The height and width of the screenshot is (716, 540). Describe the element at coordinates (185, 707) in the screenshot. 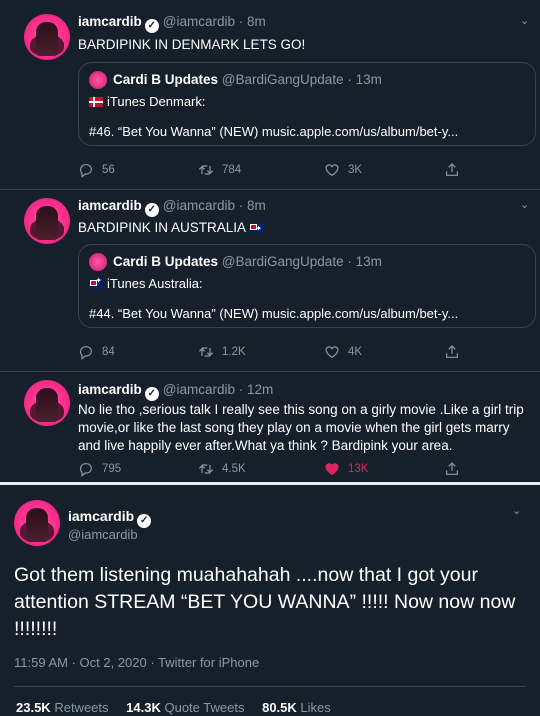

I see `quote-tweets-stat: 14.3K Quote Tweets` at that location.